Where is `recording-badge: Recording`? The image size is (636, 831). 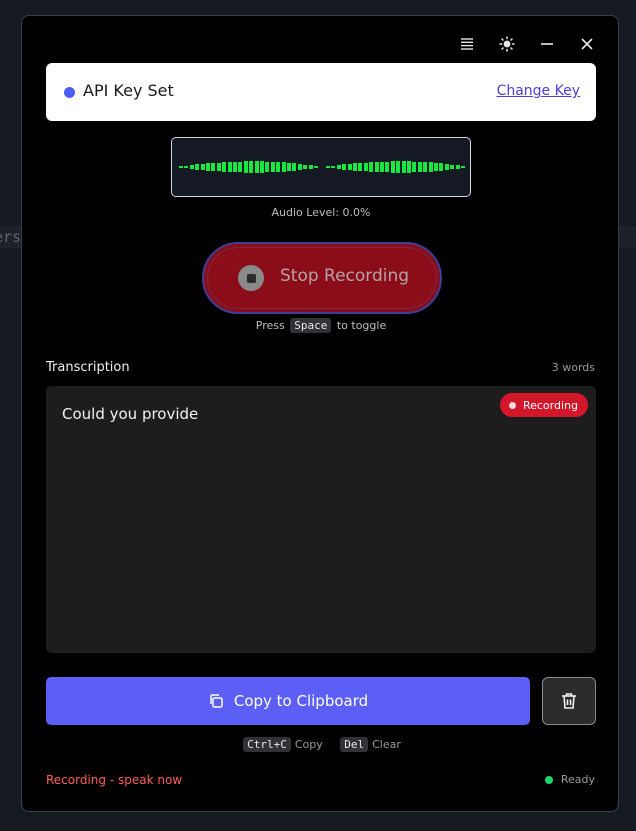 recording-badge: Recording is located at coordinates (543, 405).